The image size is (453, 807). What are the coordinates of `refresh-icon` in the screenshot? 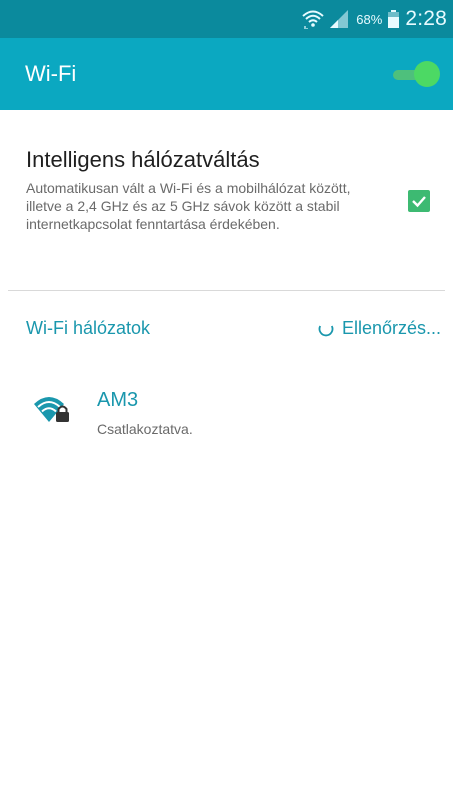 It's located at (326, 329).